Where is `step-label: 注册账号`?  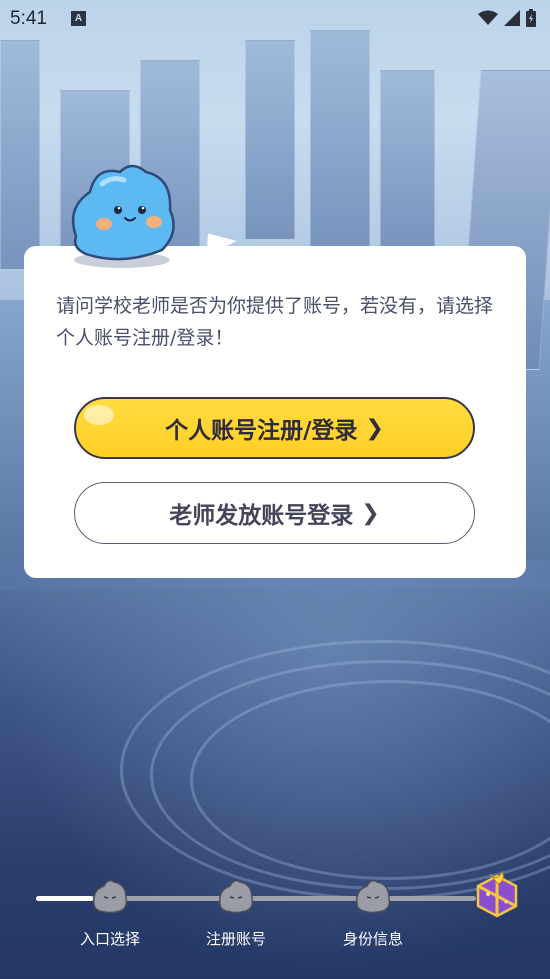 step-label: 注册账号 is located at coordinates (235, 939).